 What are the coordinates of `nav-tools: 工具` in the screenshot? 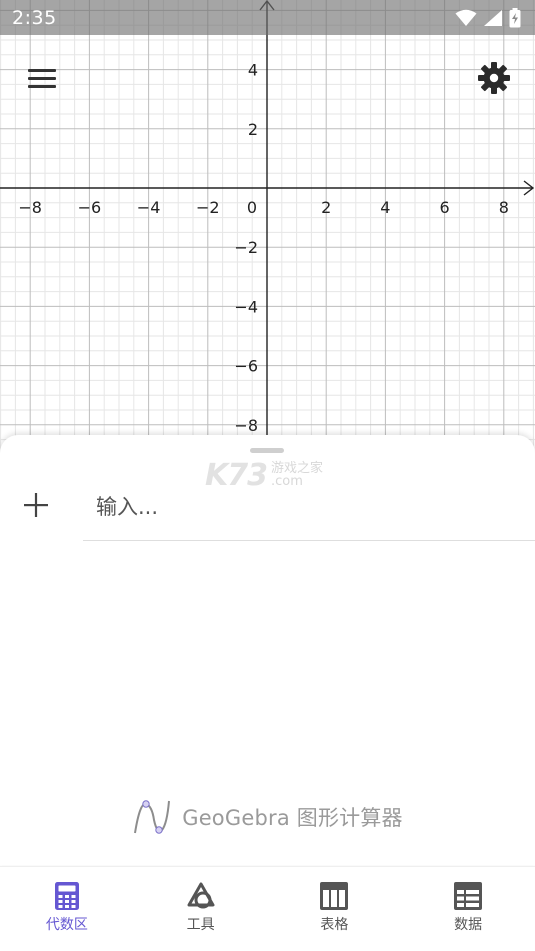 It's located at (201, 909).